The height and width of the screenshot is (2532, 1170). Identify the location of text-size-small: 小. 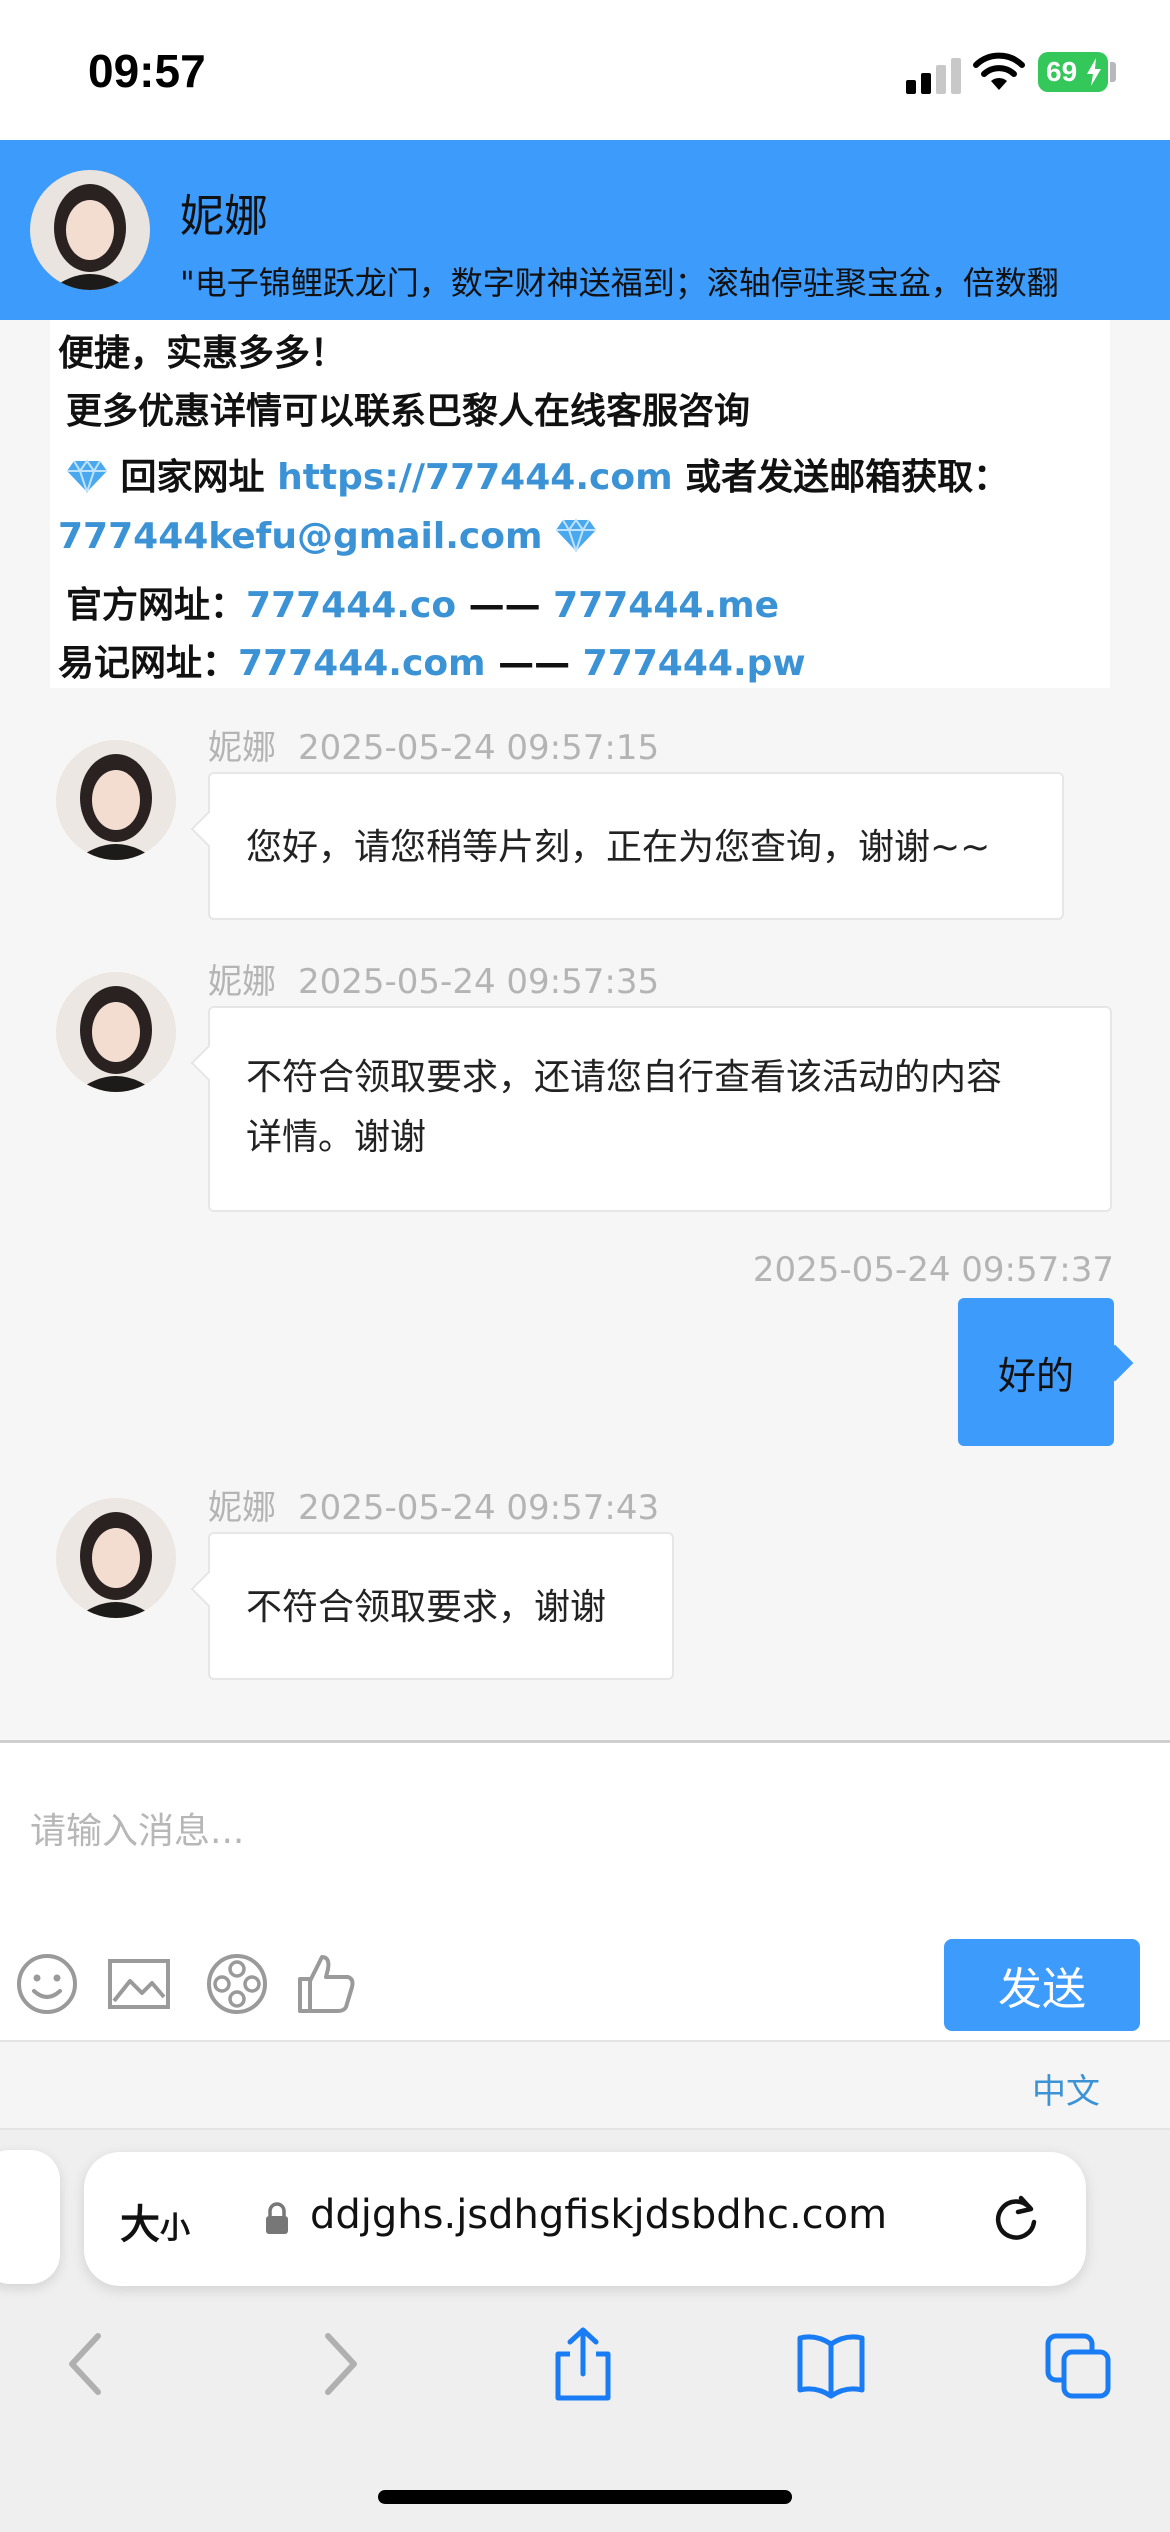
(175, 2228).